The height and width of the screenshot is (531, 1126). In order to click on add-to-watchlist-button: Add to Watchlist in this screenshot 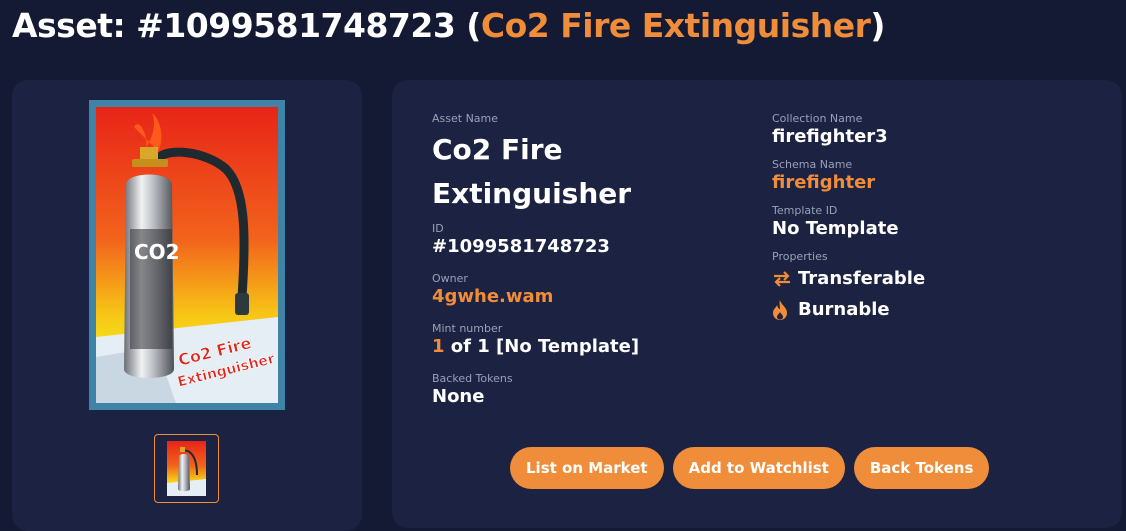, I will do `click(758, 468)`.